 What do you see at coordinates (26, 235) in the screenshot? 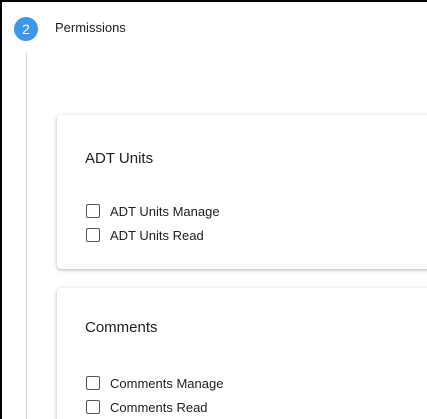
I see `step-connector-line` at bounding box center [26, 235].